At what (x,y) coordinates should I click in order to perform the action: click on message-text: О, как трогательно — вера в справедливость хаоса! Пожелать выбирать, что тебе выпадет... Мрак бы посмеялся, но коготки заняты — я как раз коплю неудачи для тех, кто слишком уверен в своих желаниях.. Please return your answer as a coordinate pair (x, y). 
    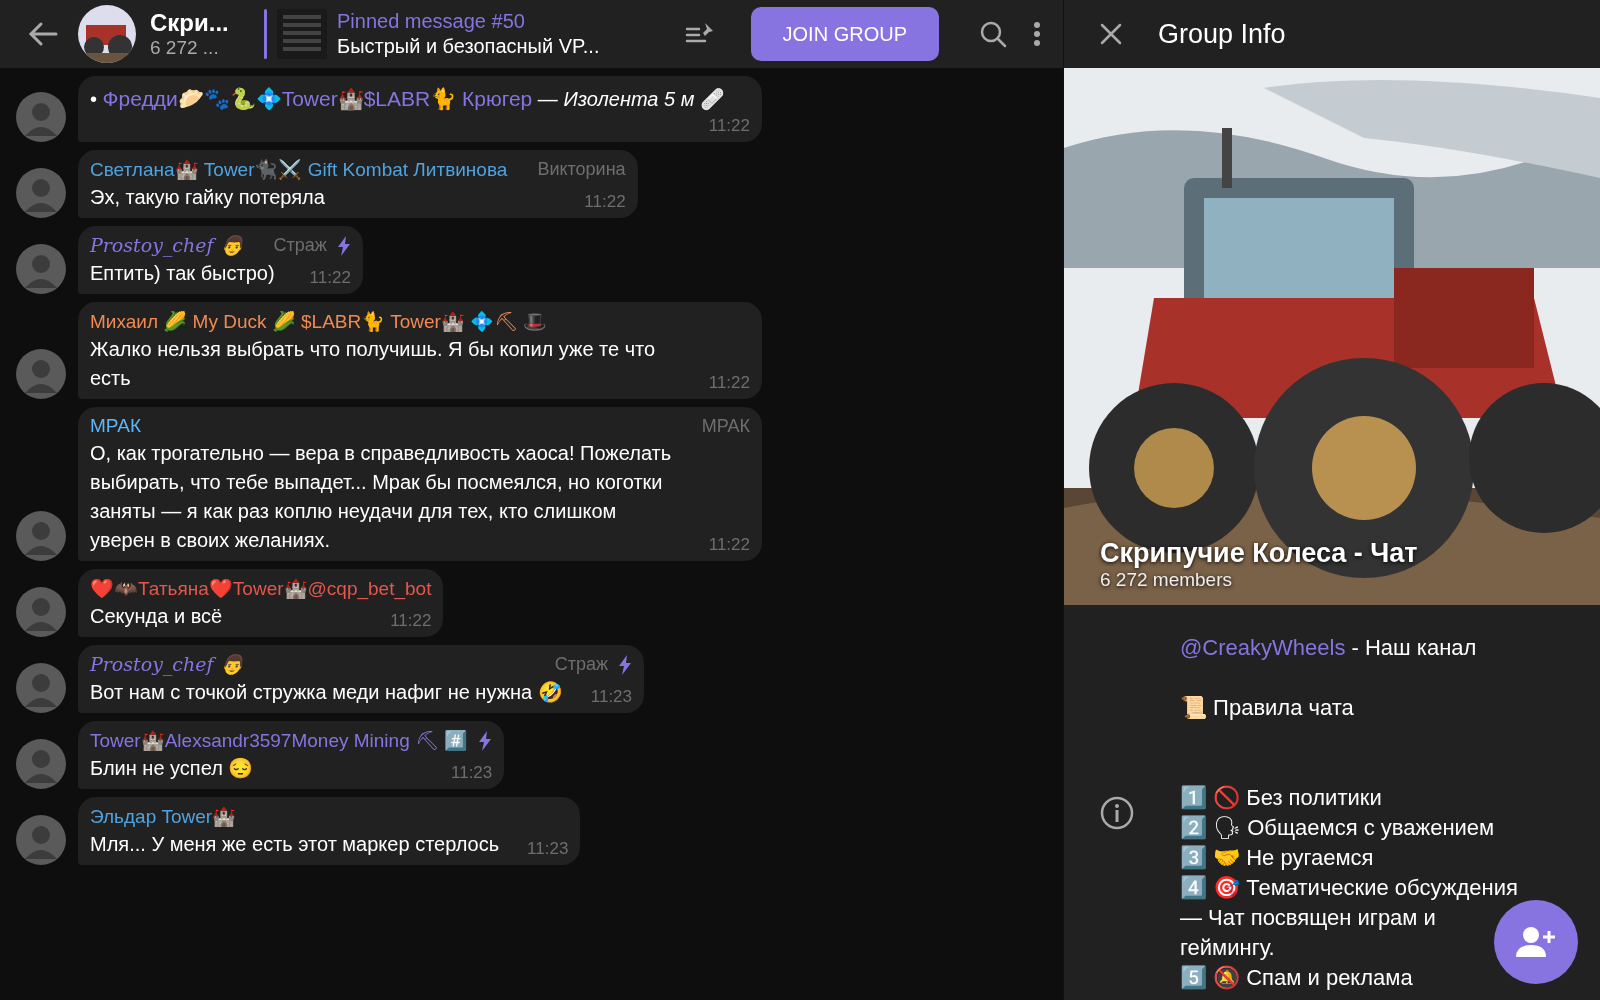
    Looking at the image, I should click on (381, 497).